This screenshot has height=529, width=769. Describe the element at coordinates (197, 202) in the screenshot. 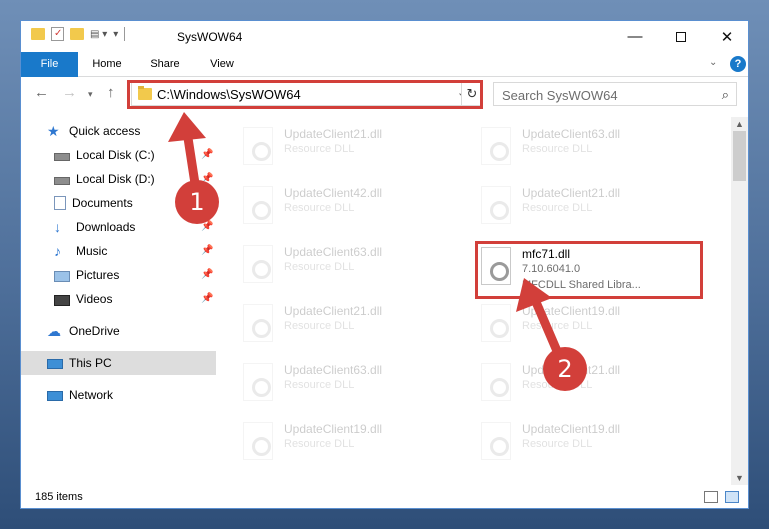

I see `step-badge-1: 1` at that location.